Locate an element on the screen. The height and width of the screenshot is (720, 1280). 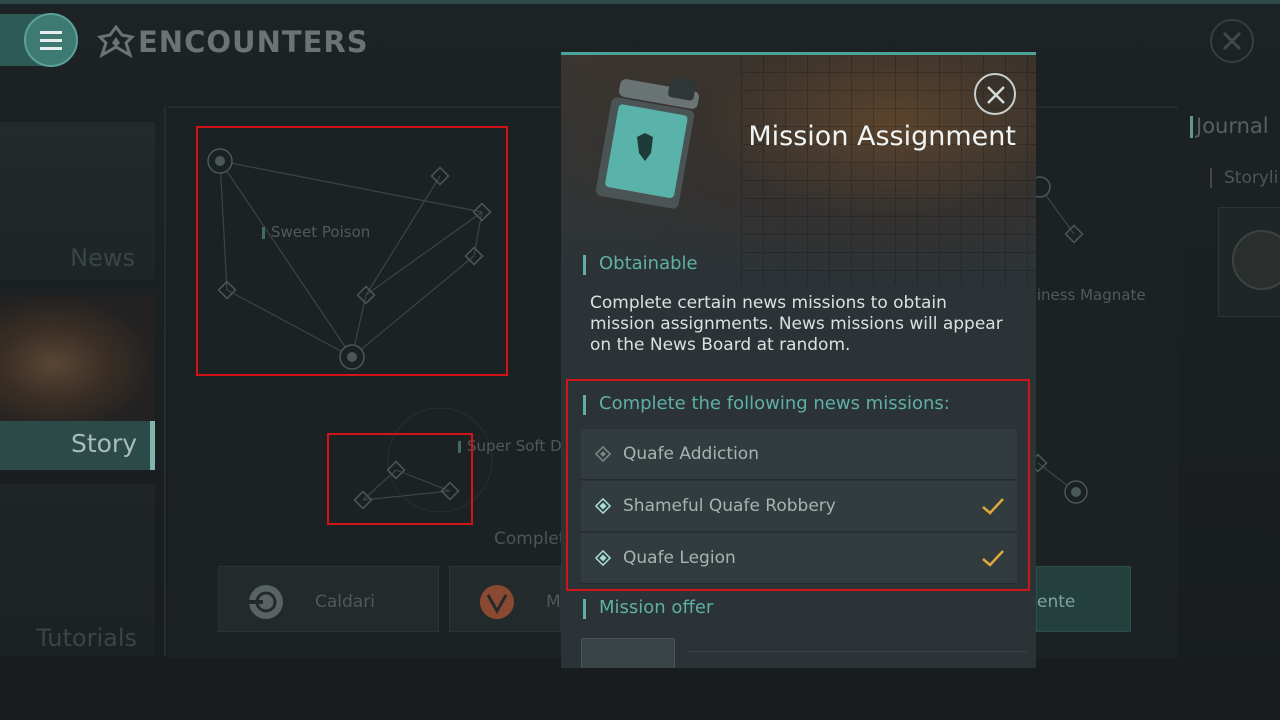
nav-divider is located at coordinates (165, 381).